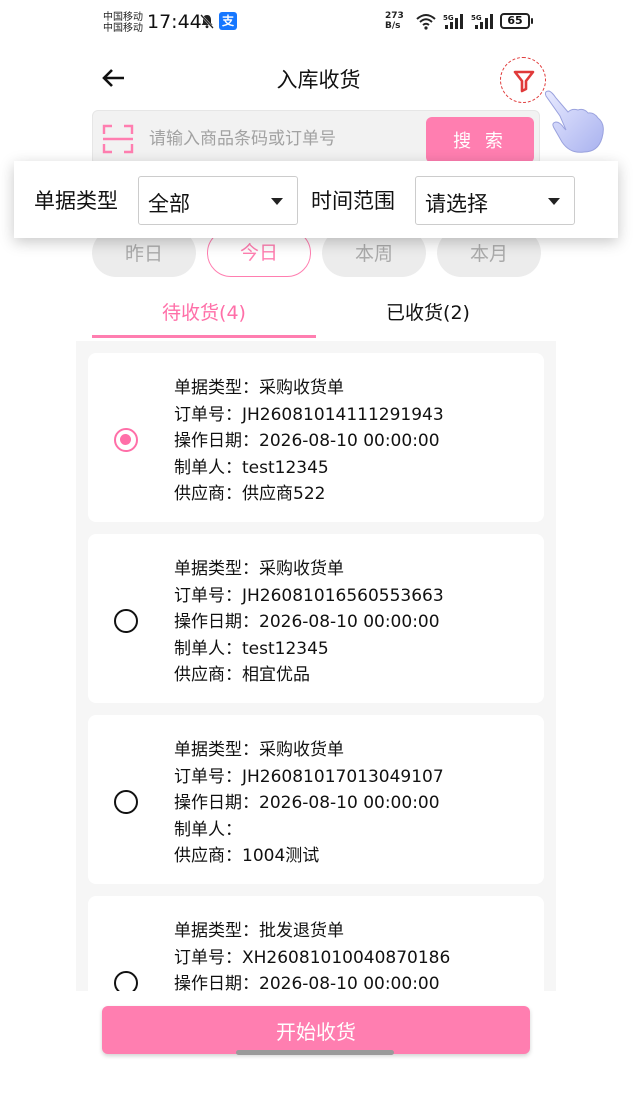 This screenshot has width=637, height=1097. What do you see at coordinates (228, 21) in the screenshot?
I see `alipay-icon: 支` at bounding box center [228, 21].